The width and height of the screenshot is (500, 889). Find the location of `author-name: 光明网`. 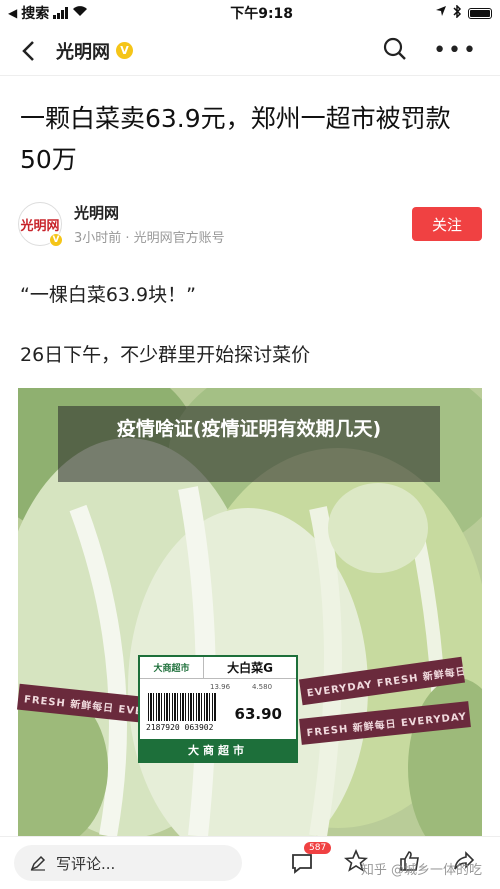

author-name: 光明网 is located at coordinates (149, 212).